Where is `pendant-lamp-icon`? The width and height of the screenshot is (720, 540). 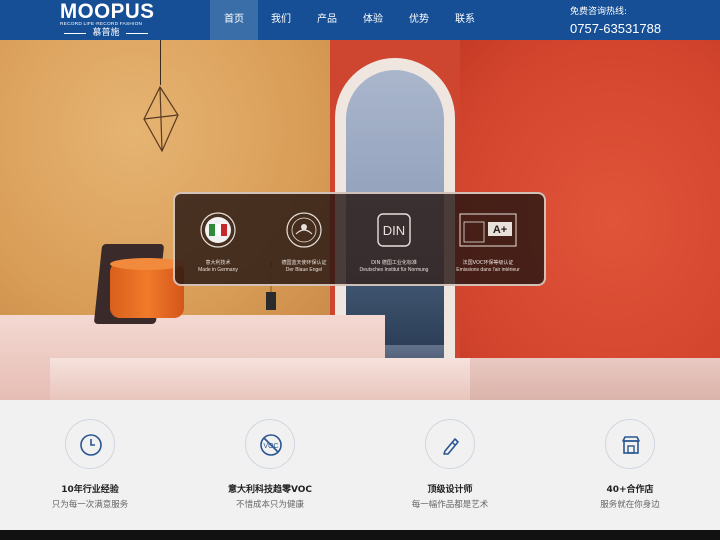
pendant-lamp-icon is located at coordinates (161, 119).